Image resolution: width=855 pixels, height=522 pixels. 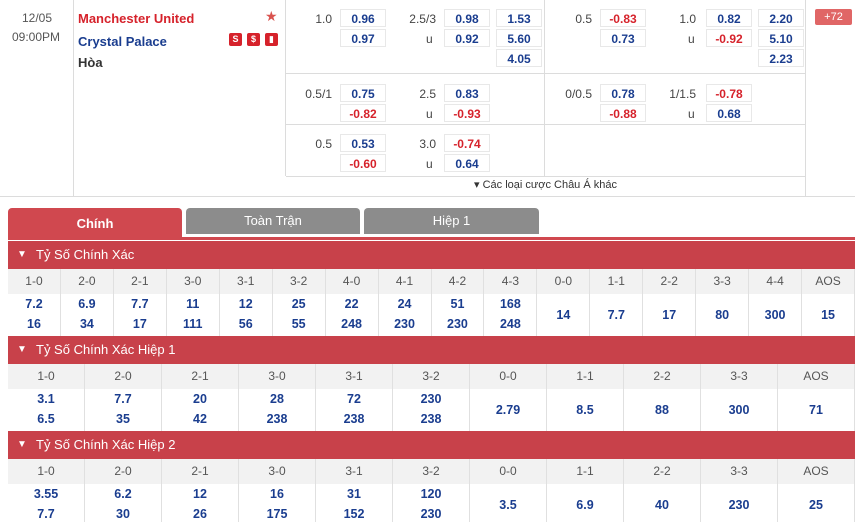 I want to click on score-odds-cell: 40, so click(x=662, y=503).